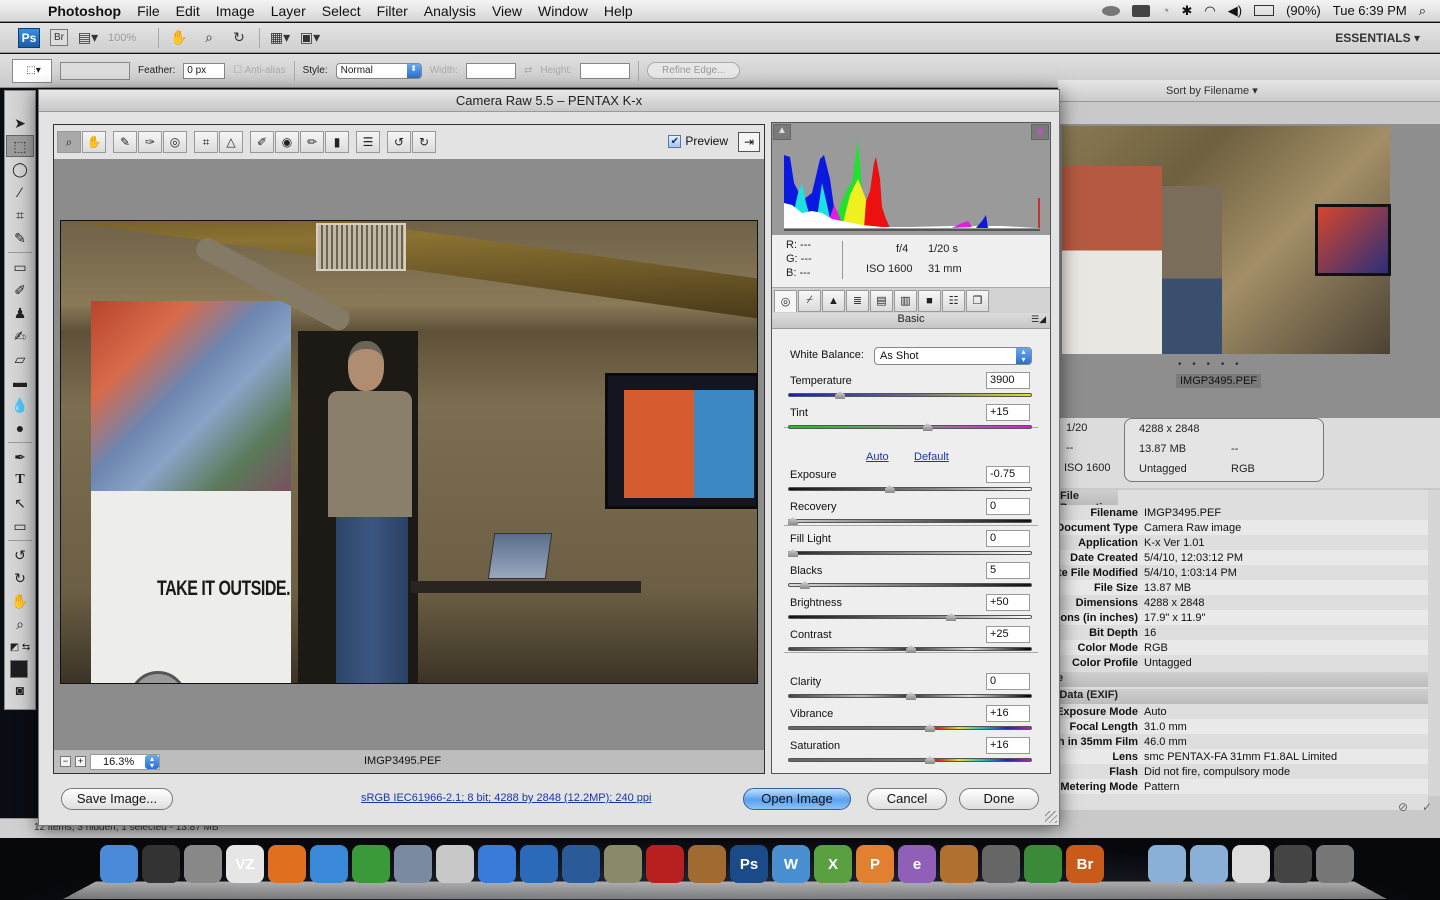 This screenshot has width=1440, height=900. I want to click on graduated-filter-icon: ▮, so click(337, 142).